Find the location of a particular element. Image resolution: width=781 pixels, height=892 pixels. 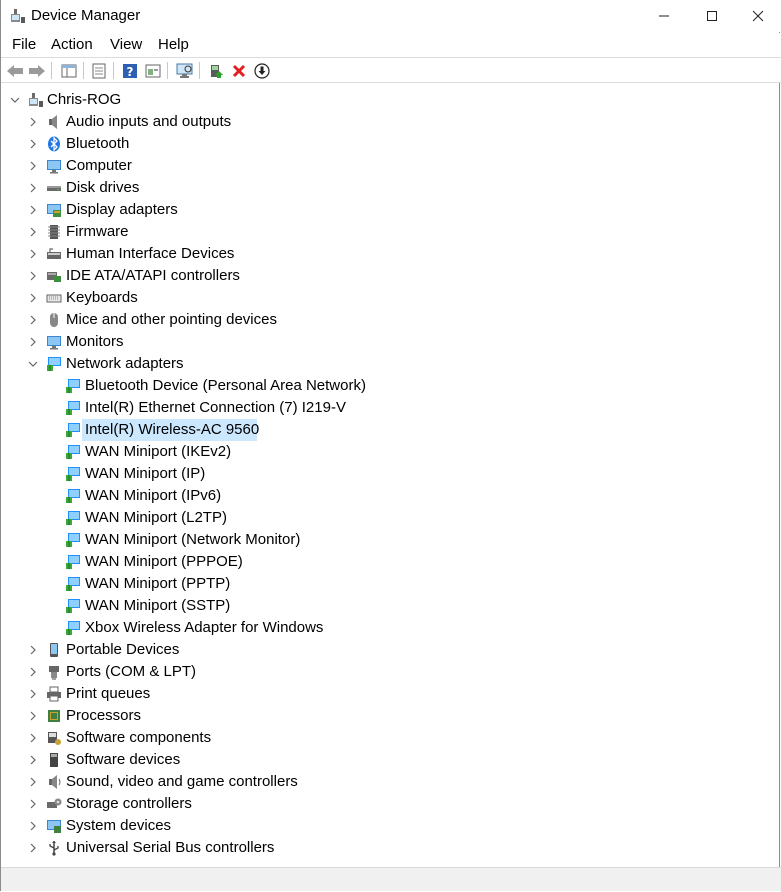

sound-controller-icon is located at coordinates (55, 782).